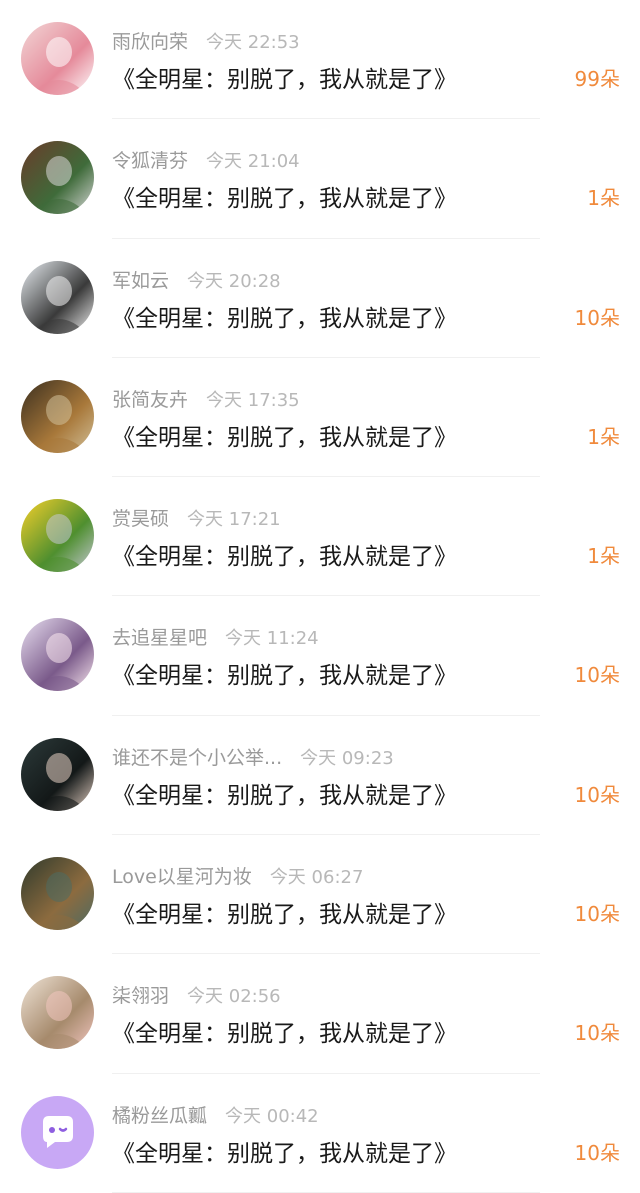  I want to click on username: 军如云, so click(140, 281).